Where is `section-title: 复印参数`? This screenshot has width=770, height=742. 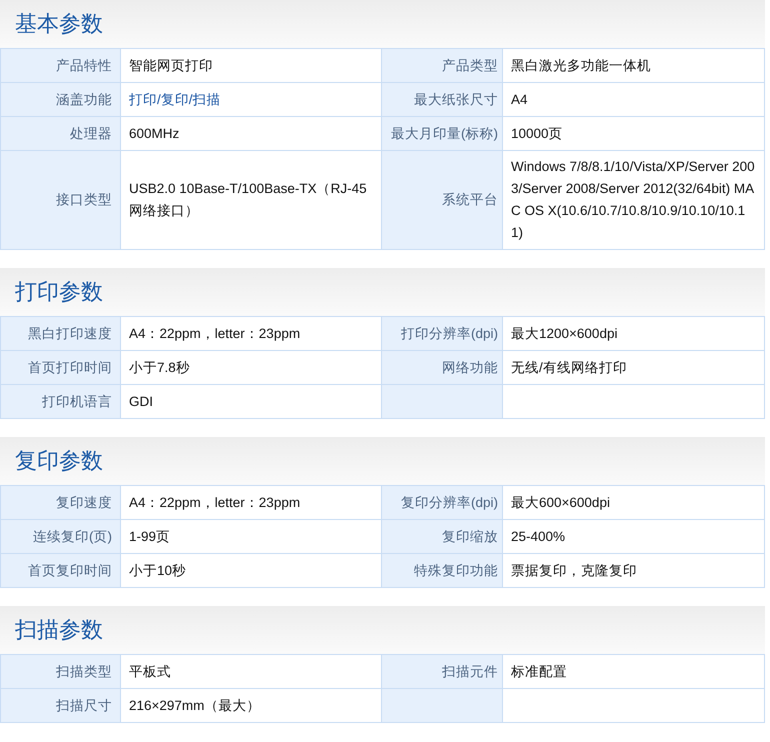
section-title: 复印参数 is located at coordinates (59, 462).